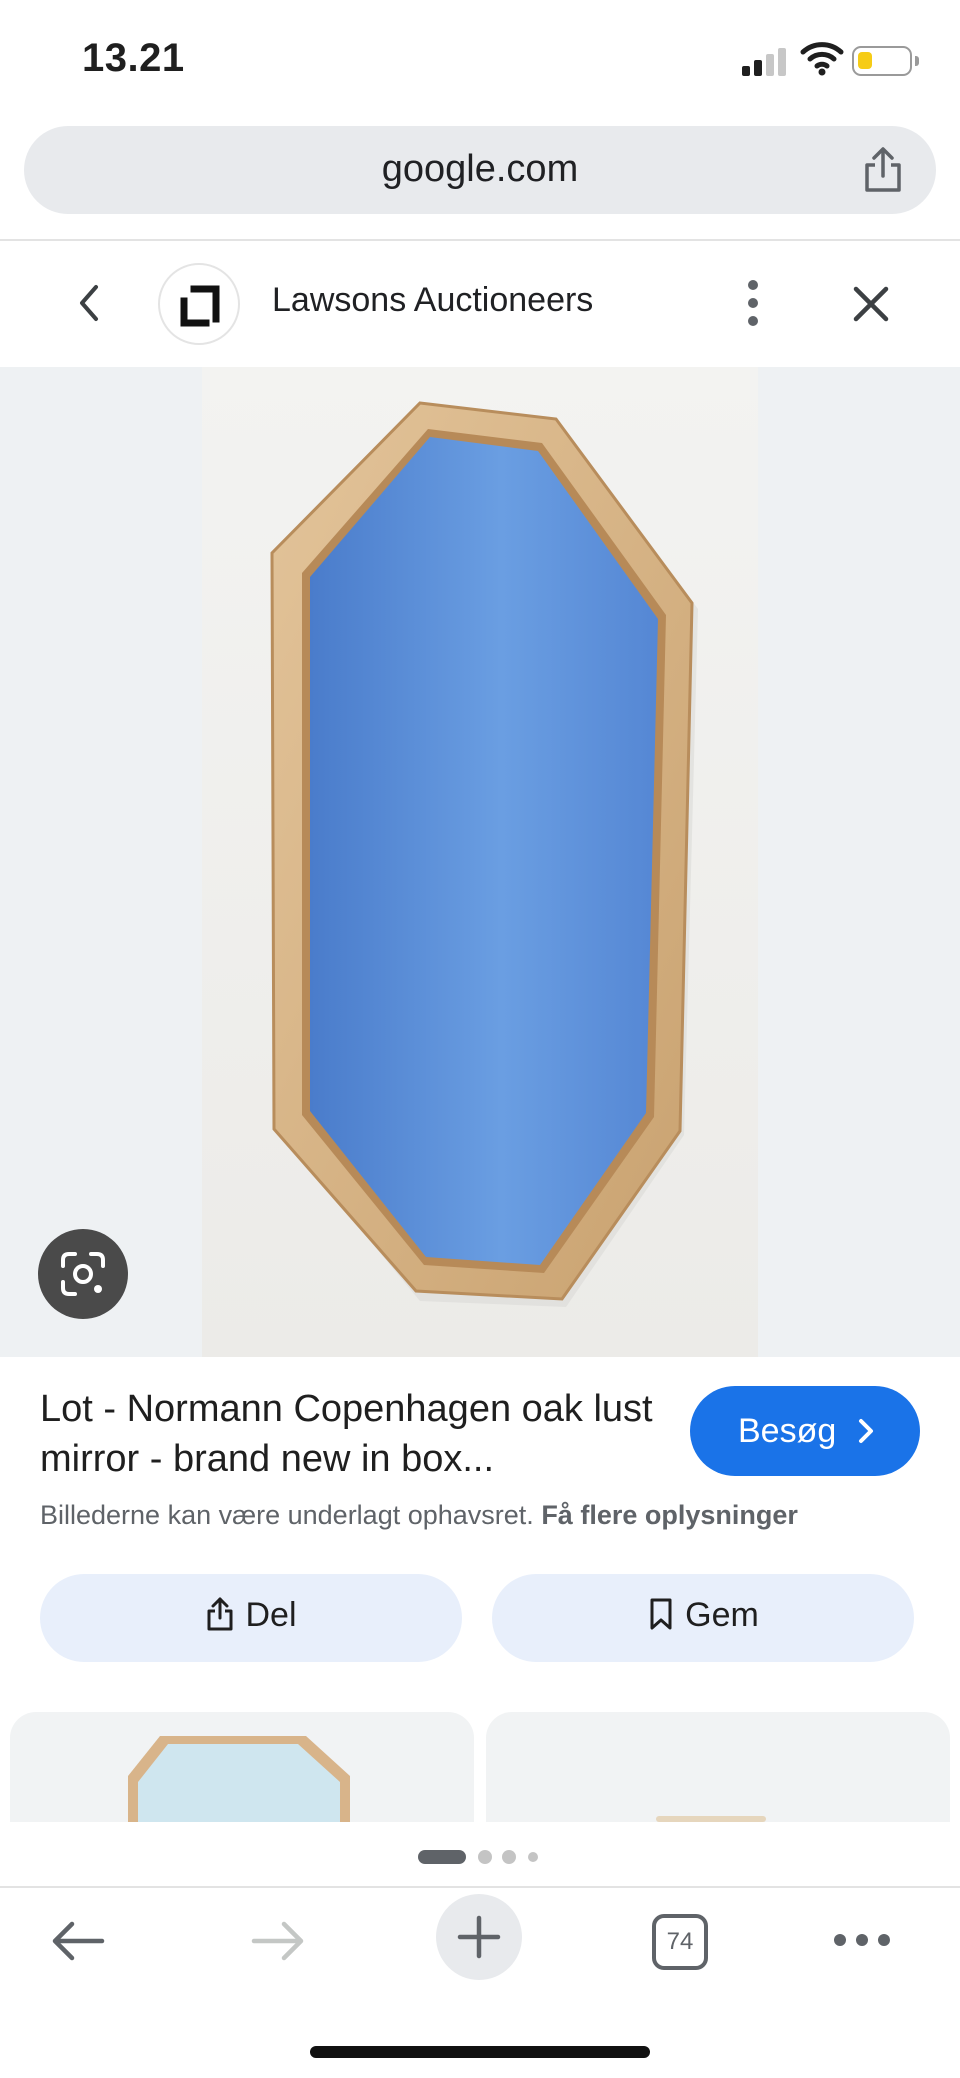 This screenshot has width=960, height=2078. I want to click on status-time: 13.21, so click(133, 58).